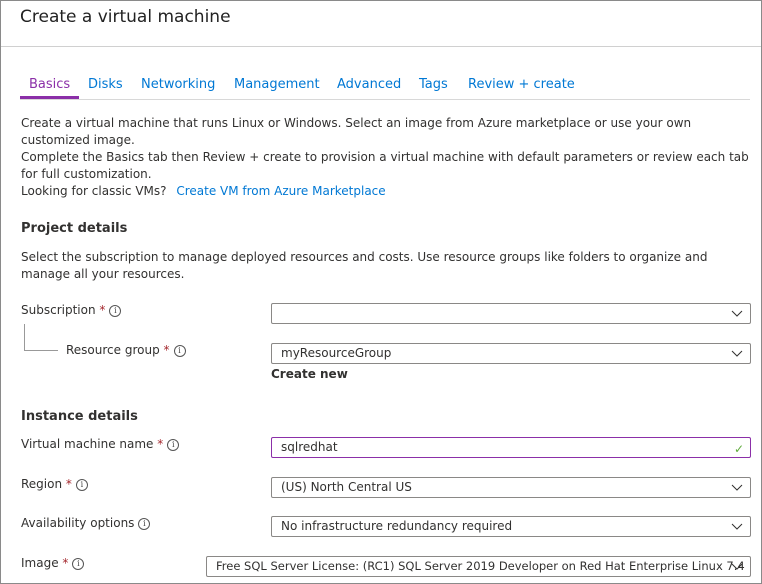 Image resolution: width=762 pixels, height=584 pixels. Describe the element at coordinates (521, 84) in the screenshot. I see `tab-review-create: Review + create` at that location.